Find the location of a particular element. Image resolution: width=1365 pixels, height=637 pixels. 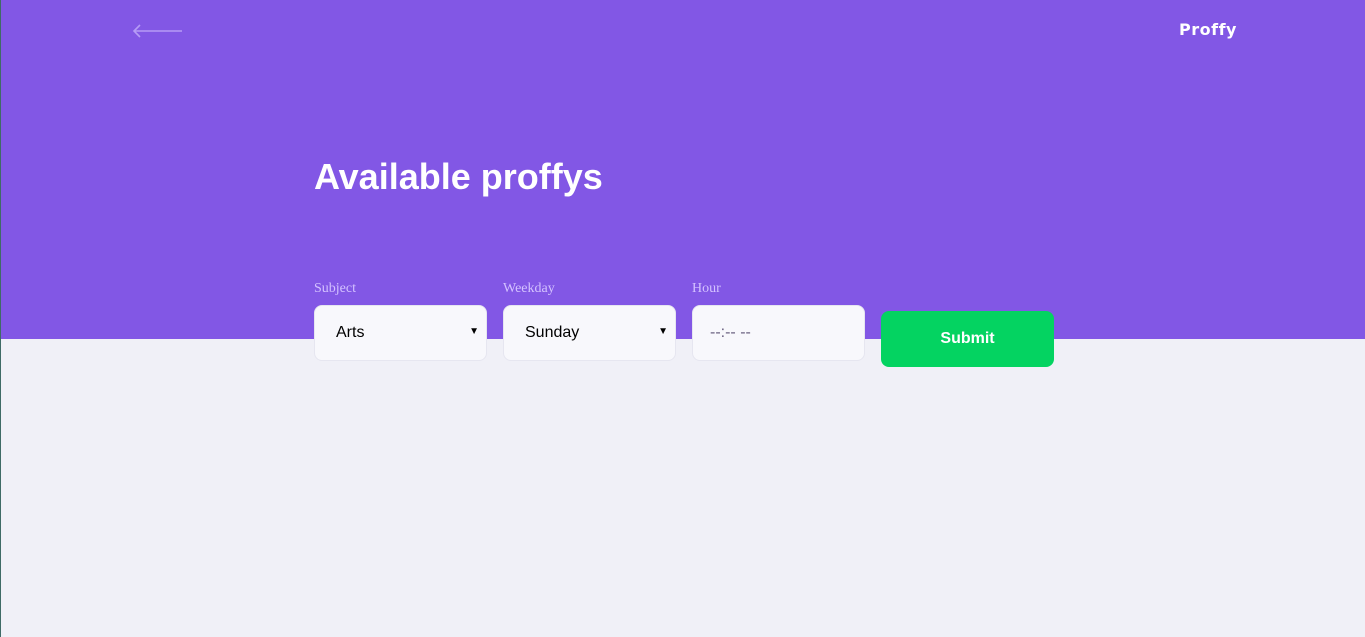

page-title: Available proffys is located at coordinates (458, 176).